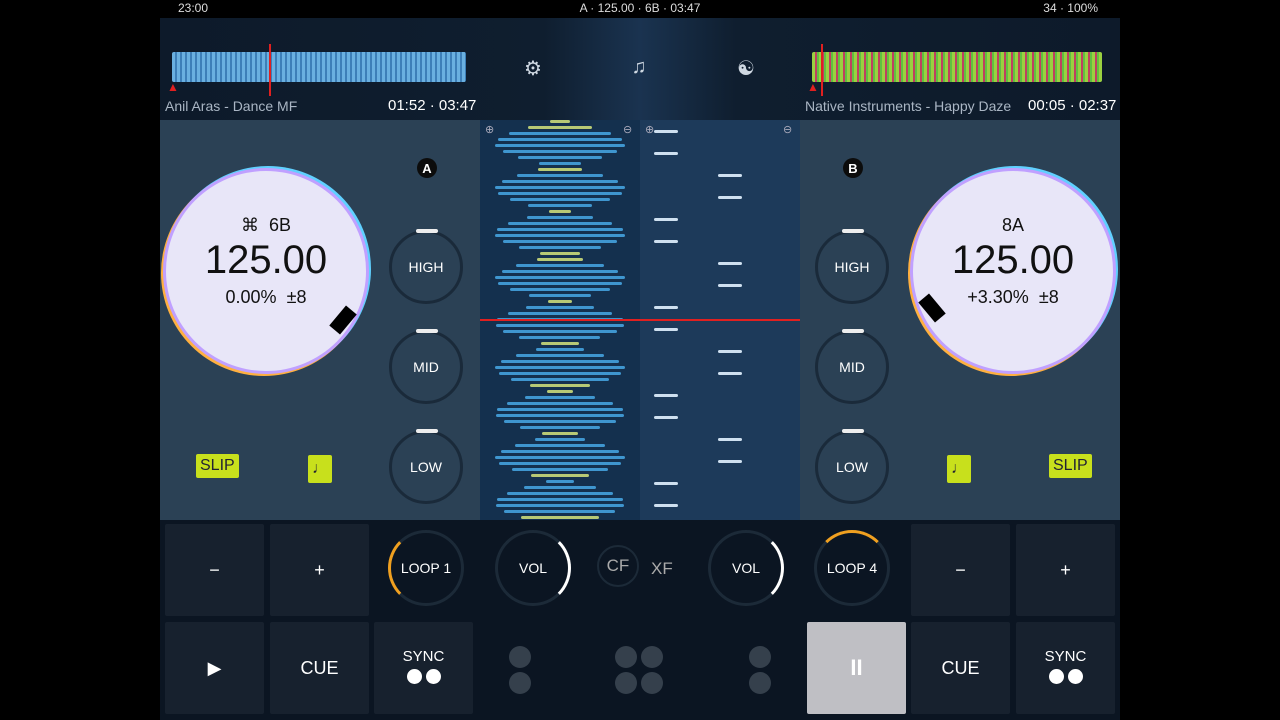  Describe the element at coordinates (297, 297) in the screenshot. I see `deck-a-pitch-range: ±8` at that location.